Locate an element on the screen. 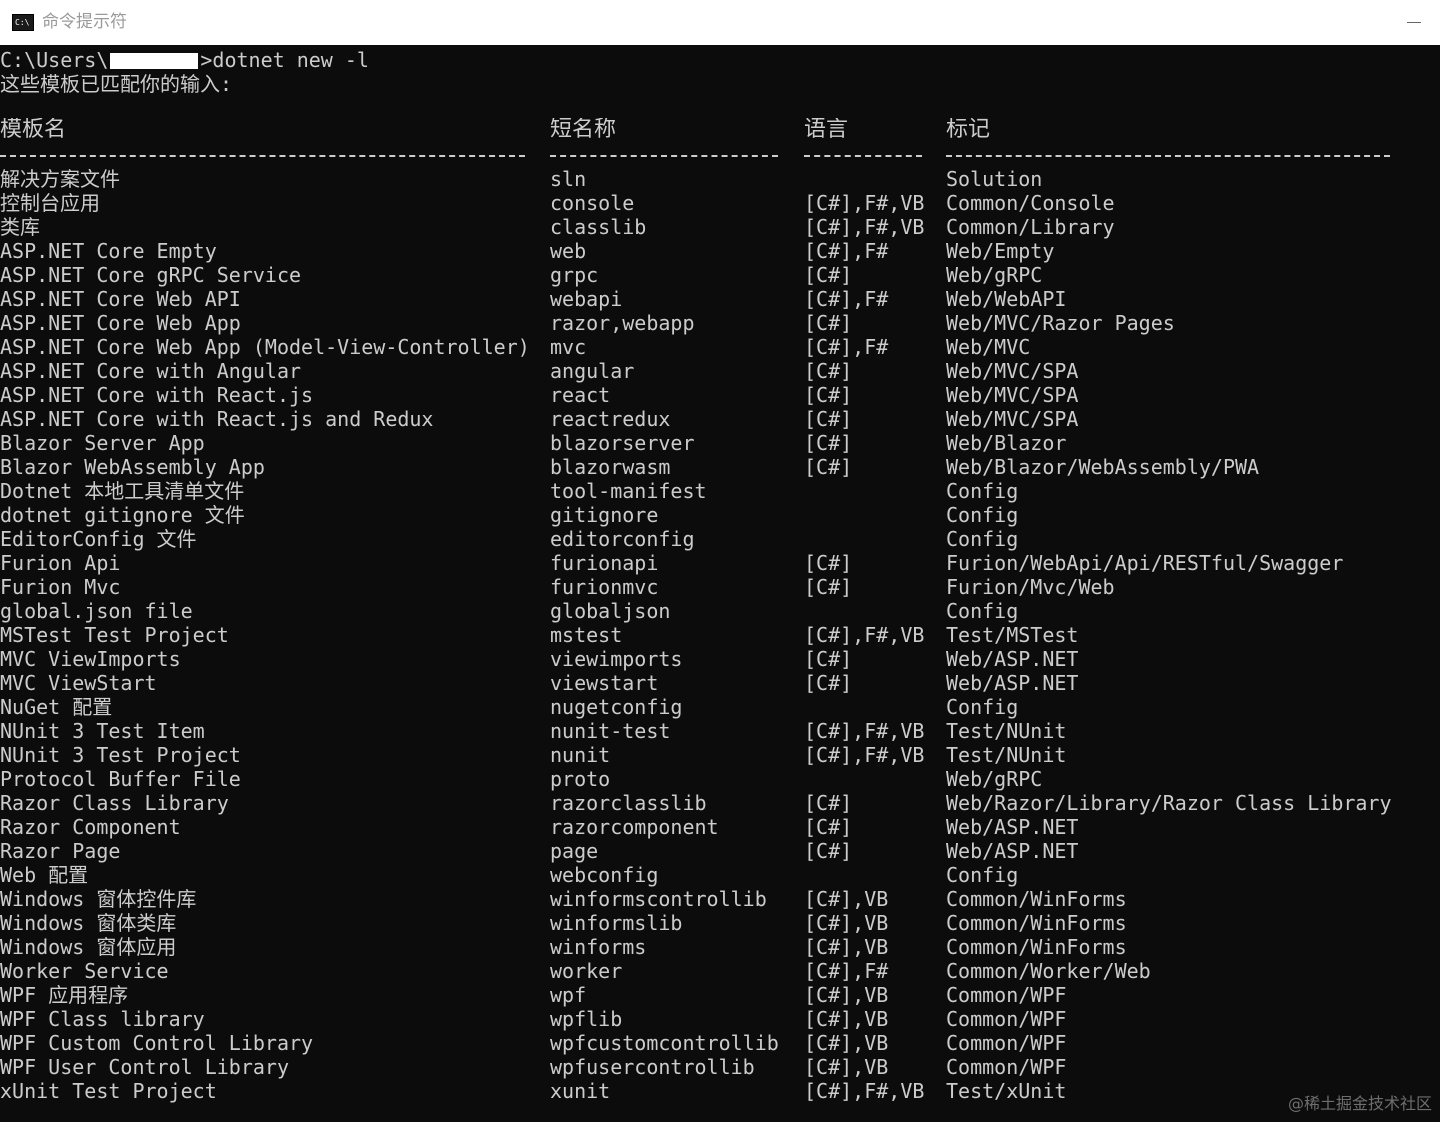  cell-short-name: wpfusercontrollib is located at coordinates (652, 1067).